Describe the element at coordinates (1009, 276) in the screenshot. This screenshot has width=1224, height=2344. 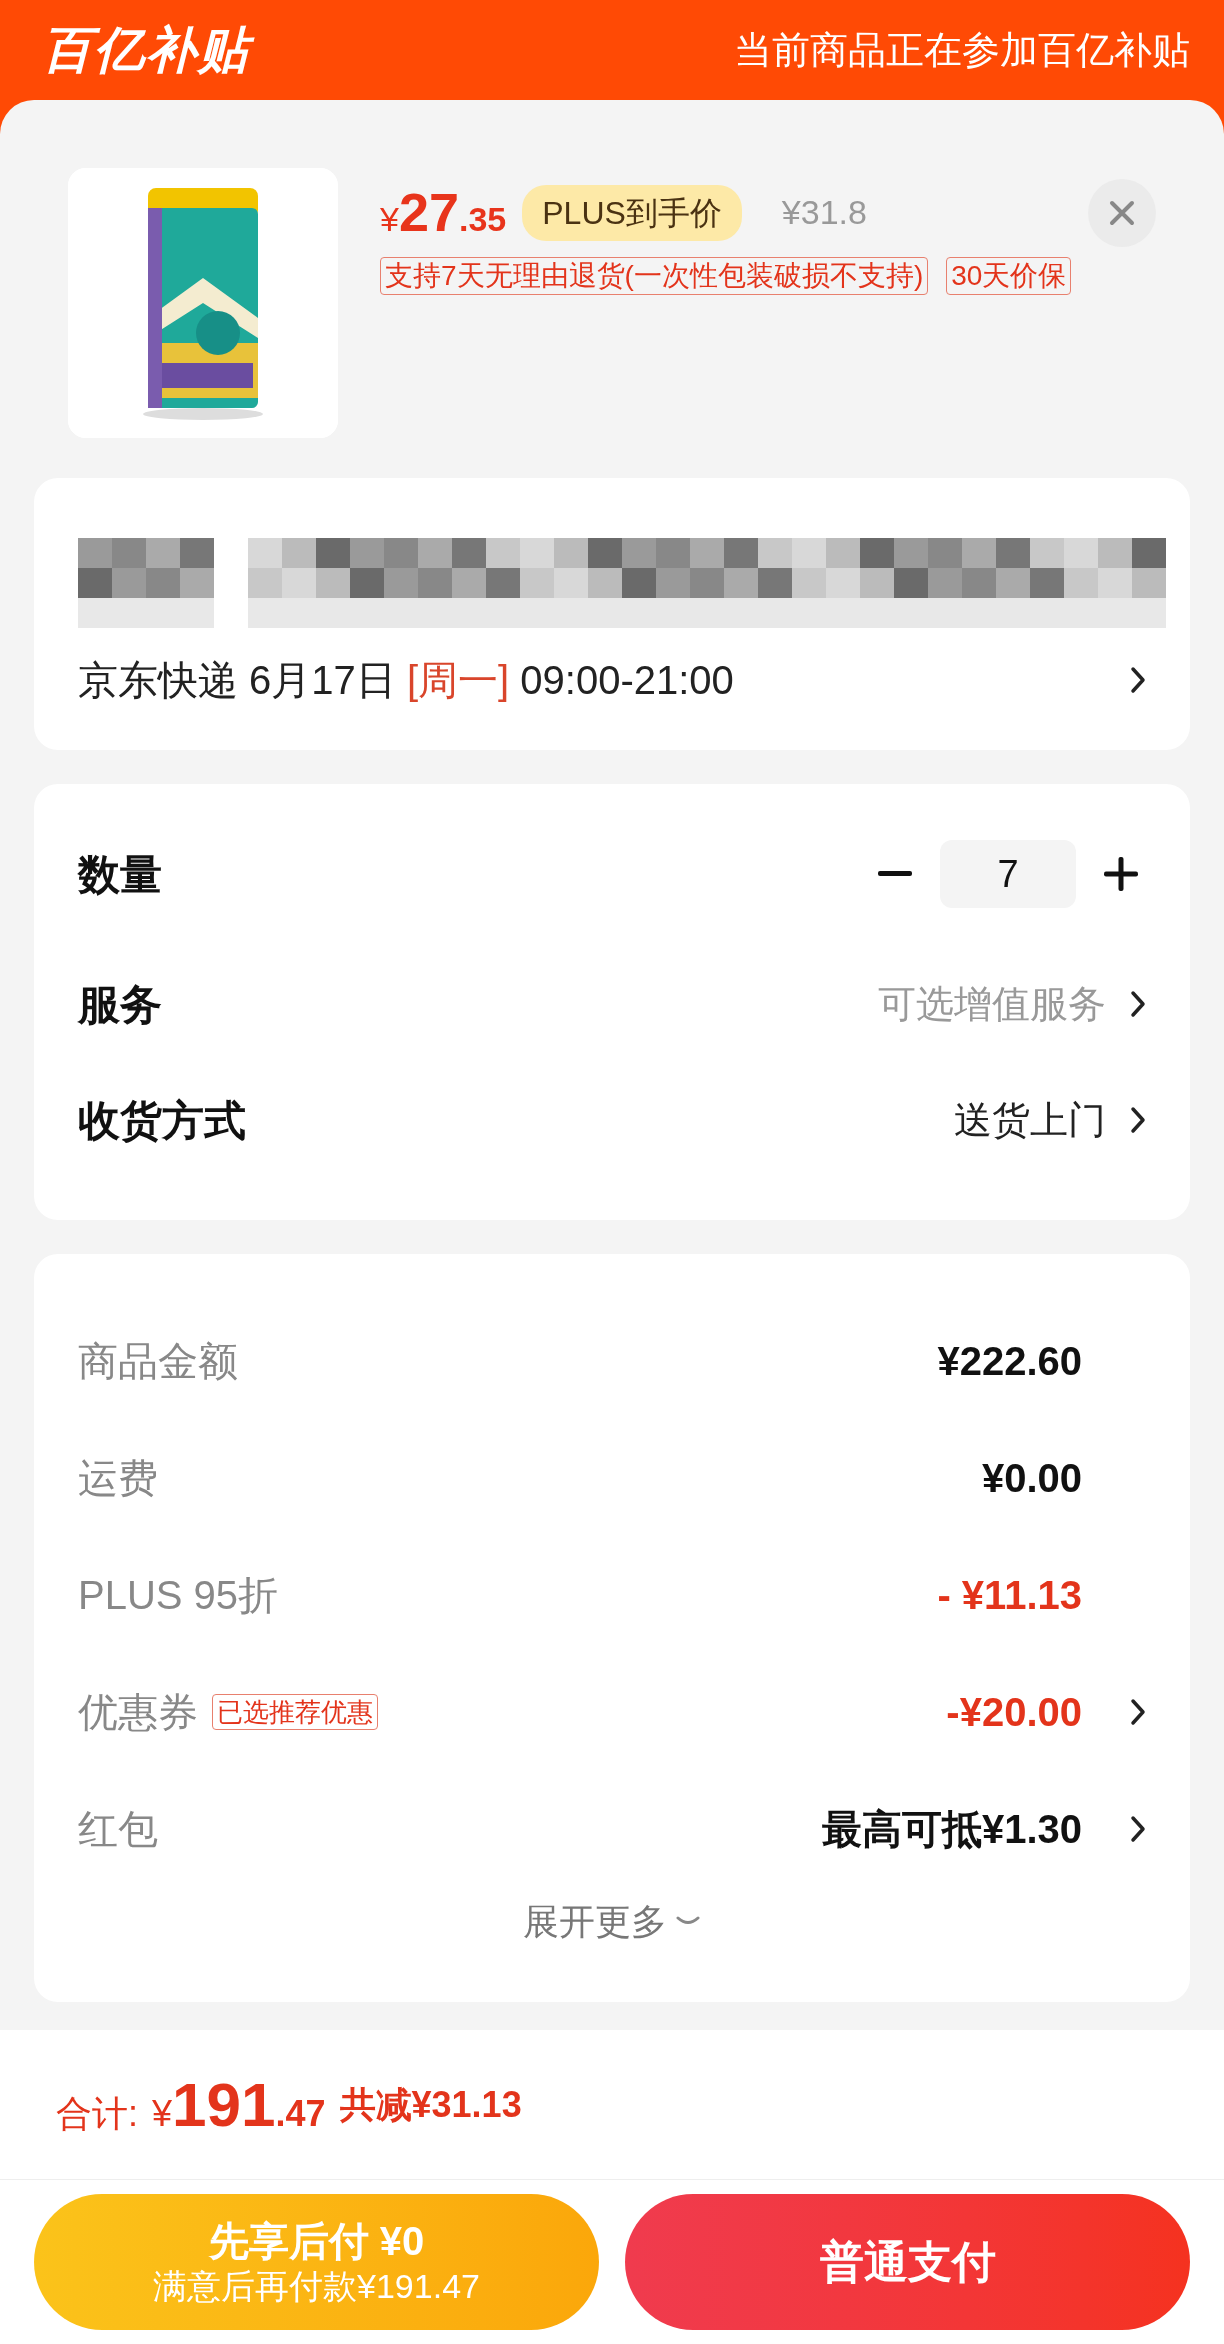
I see `service-tag: 30天价保` at that location.